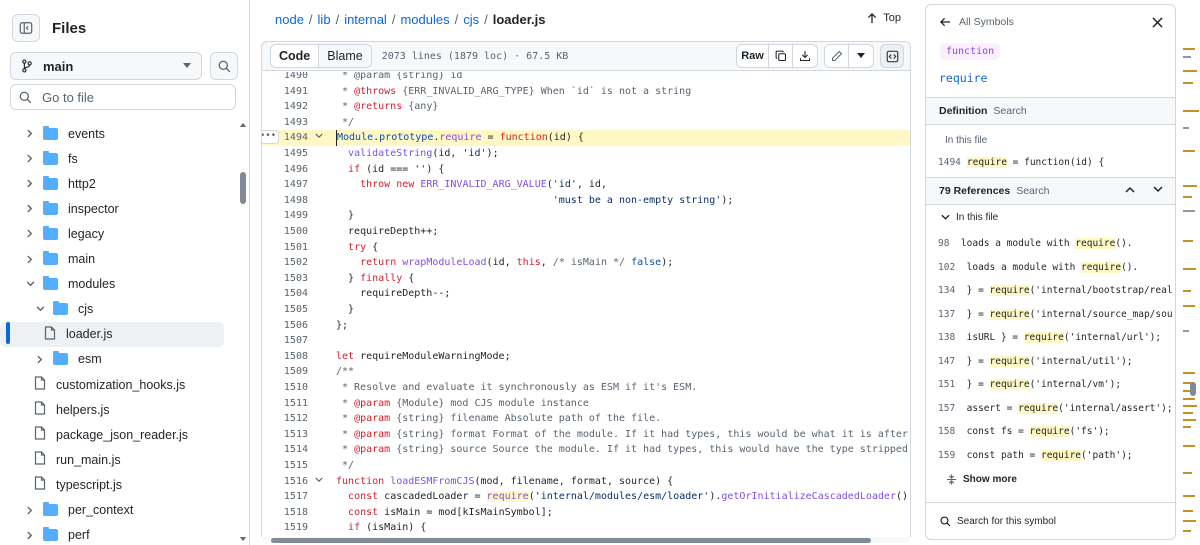  I want to click on breadcrumb-link-internal: internal, so click(365, 19).